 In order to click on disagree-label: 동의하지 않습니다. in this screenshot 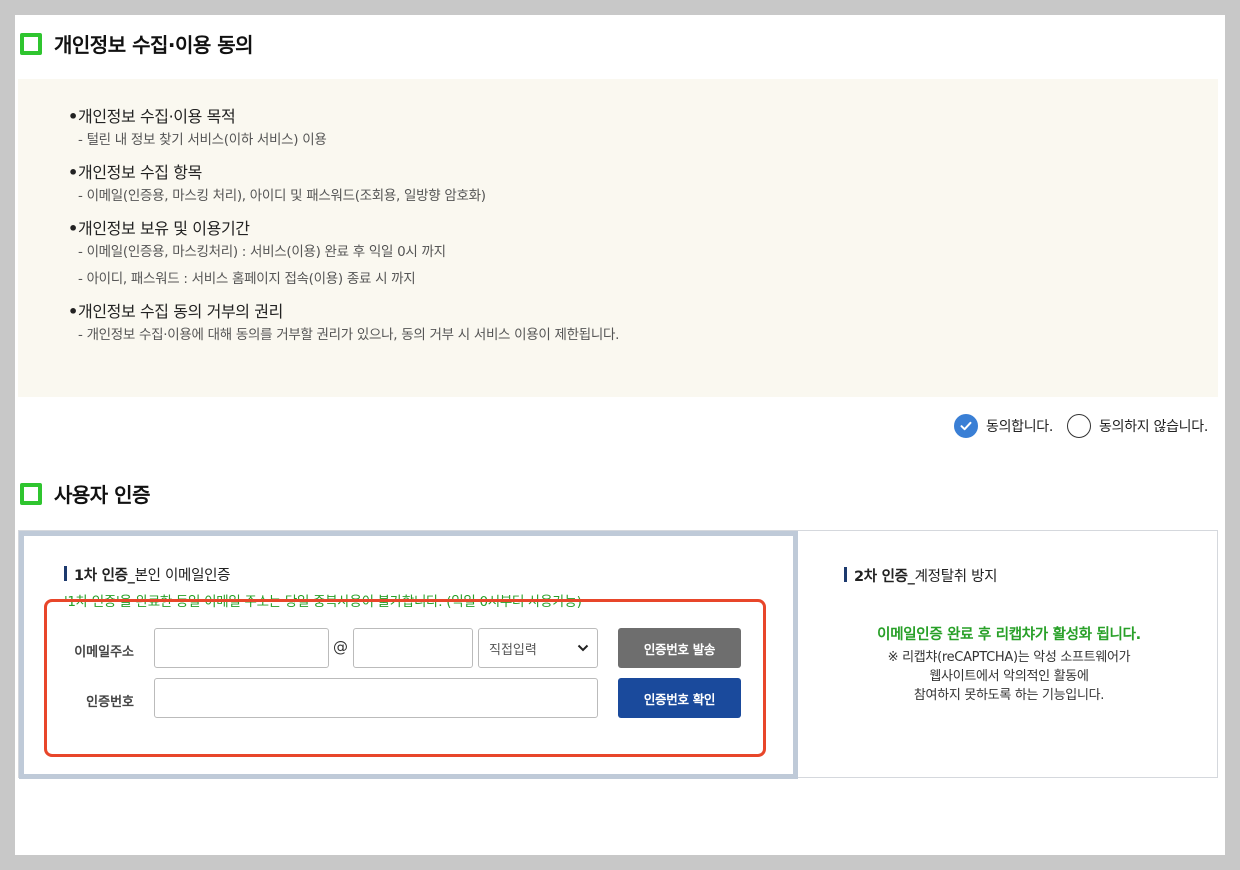, I will do `click(1153, 426)`.